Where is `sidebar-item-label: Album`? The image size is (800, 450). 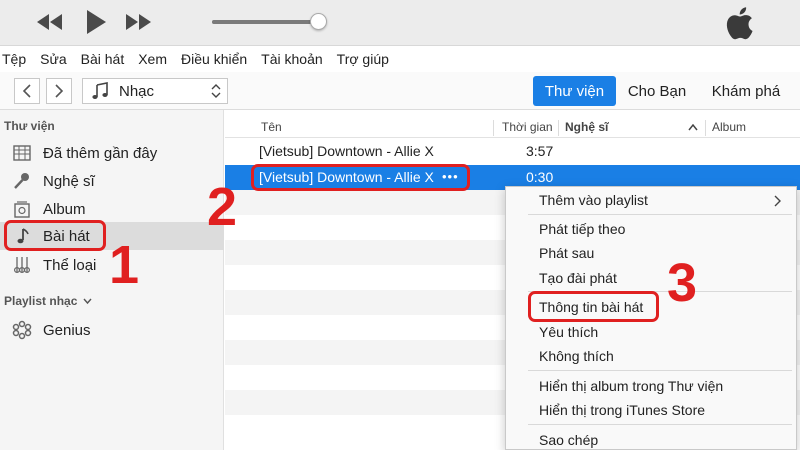
sidebar-item-label: Album is located at coordinates (64, 209).